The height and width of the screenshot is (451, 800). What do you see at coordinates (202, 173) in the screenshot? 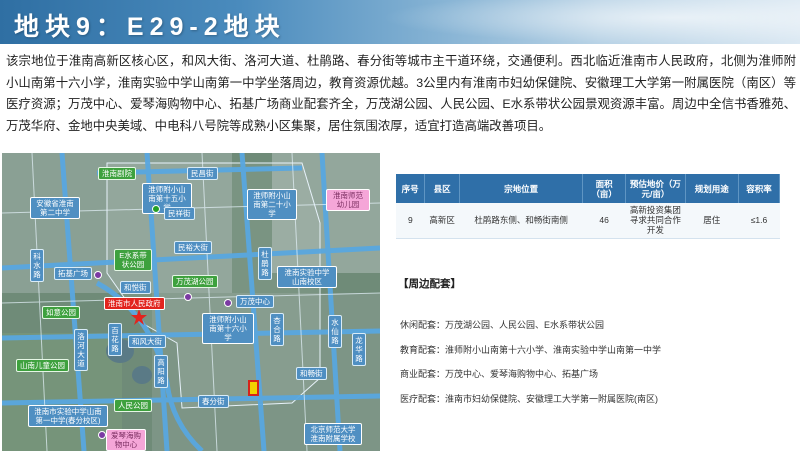
I see `map-label-minchang-st: 民昌街` at bounding box center [202, 173].